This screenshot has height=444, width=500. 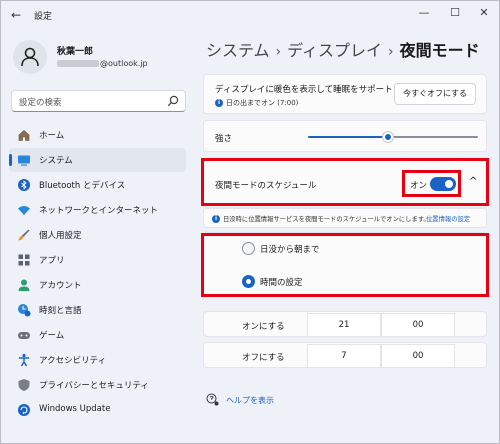 What do you see at coordinates (10, 160) in the screenshot?
I see `active-indicator` at bounding box center [10, 160].